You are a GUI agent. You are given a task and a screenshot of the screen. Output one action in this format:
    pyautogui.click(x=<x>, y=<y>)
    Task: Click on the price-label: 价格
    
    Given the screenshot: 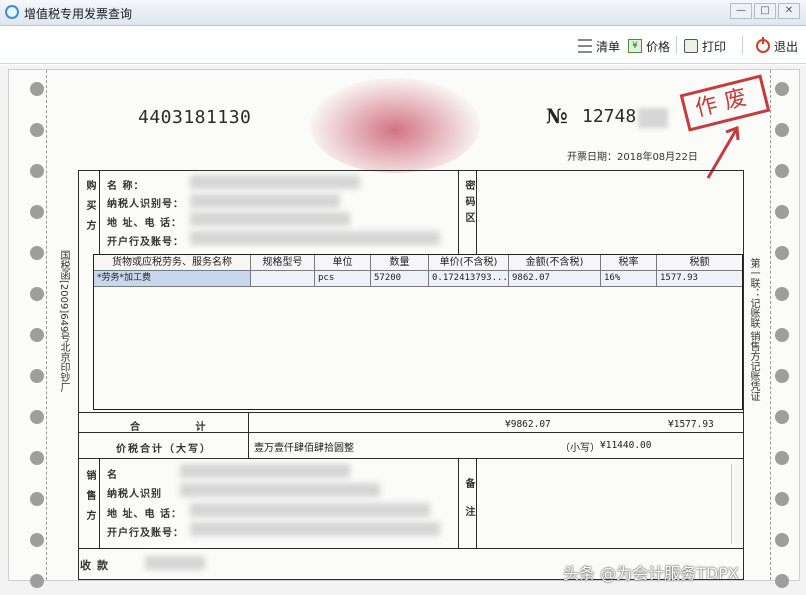 What is the action you would take?
    pyautogui.click(x=658, y=46)
    